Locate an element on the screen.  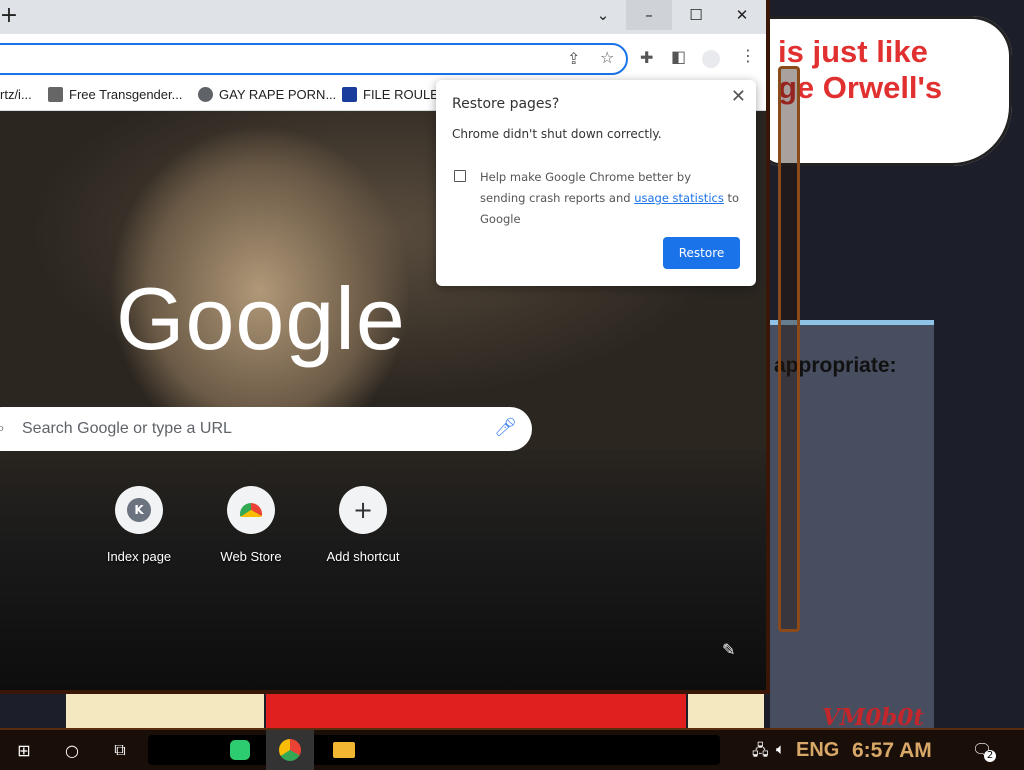
usage-statistics-link: usage statistics is located at coordinates (679, 198).